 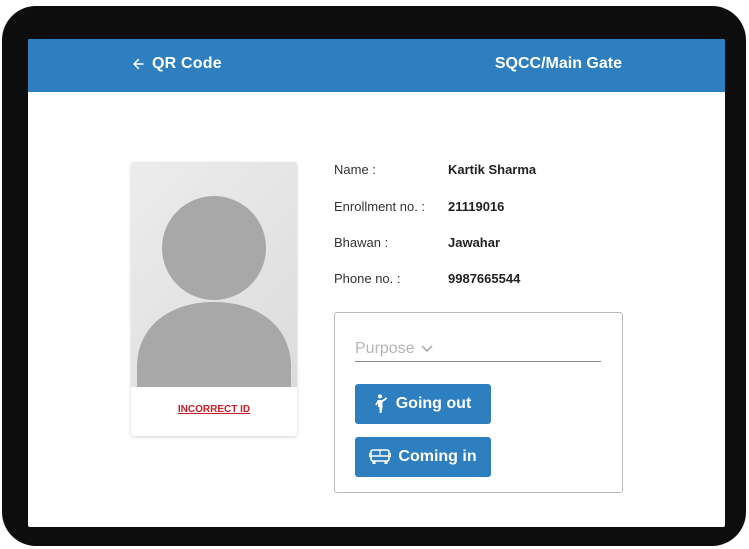 I want to click on coming-in-label: Coming in, so click(x=437, y=456).